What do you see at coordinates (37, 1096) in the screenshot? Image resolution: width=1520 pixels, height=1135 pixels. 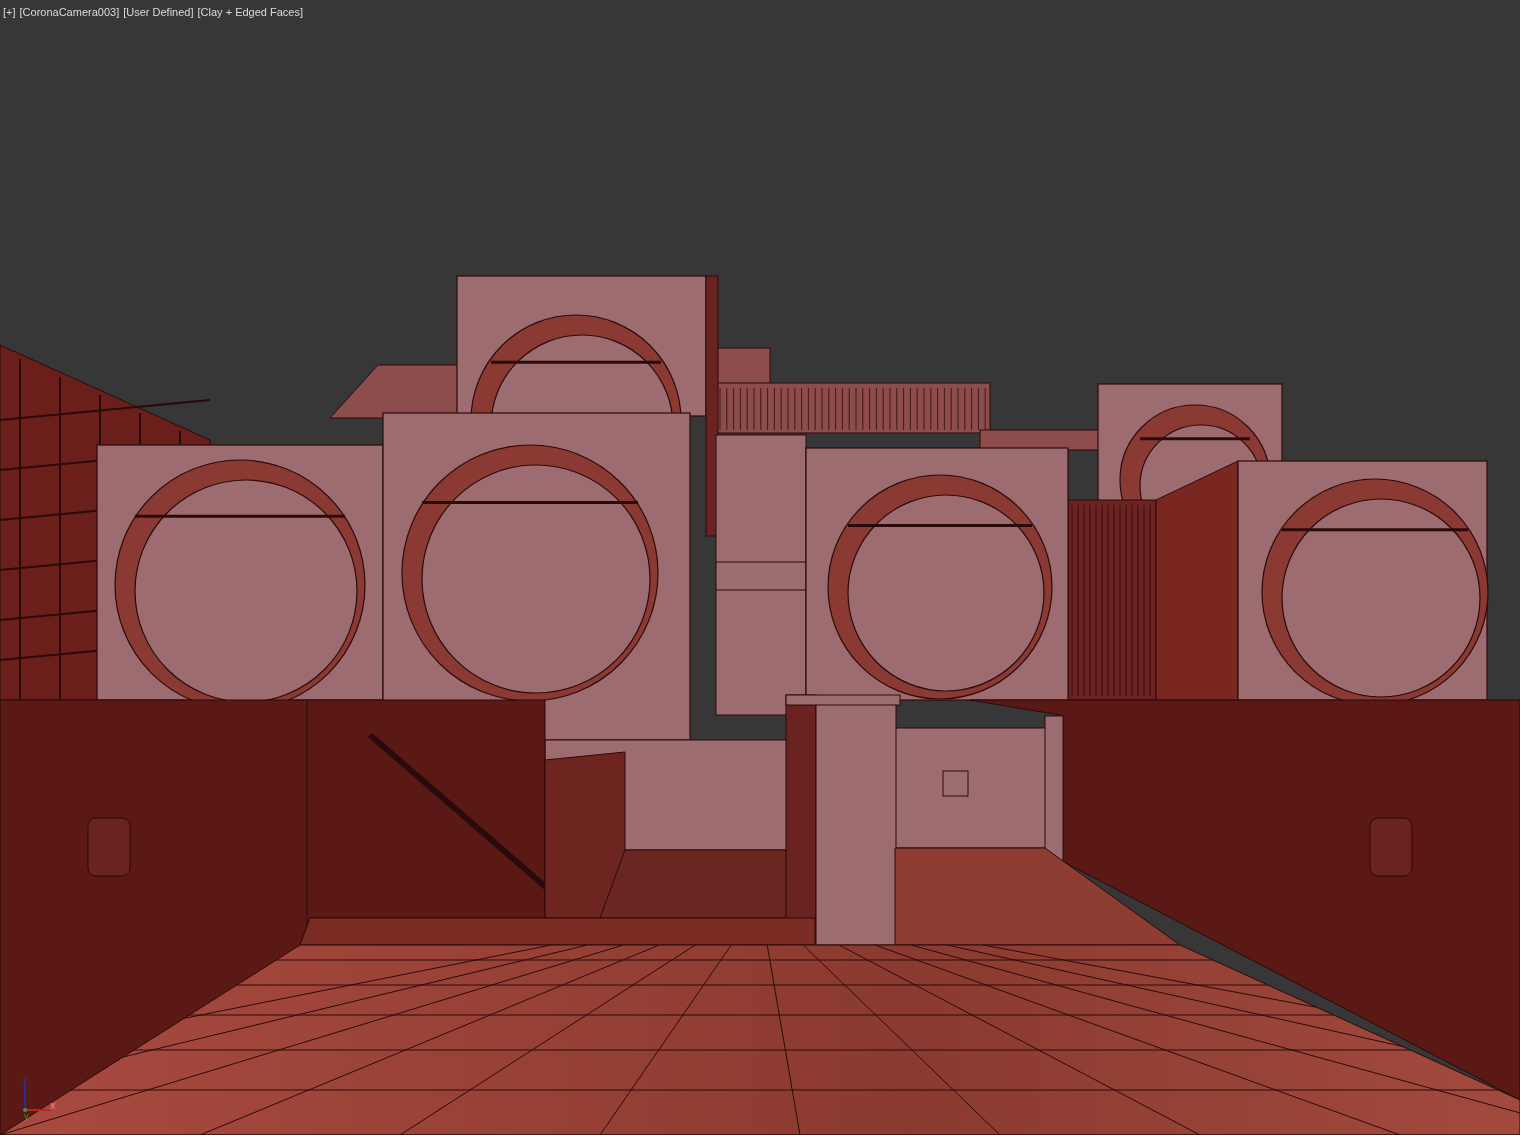 I see `axis-icon` at bounding box center [37, 1096].